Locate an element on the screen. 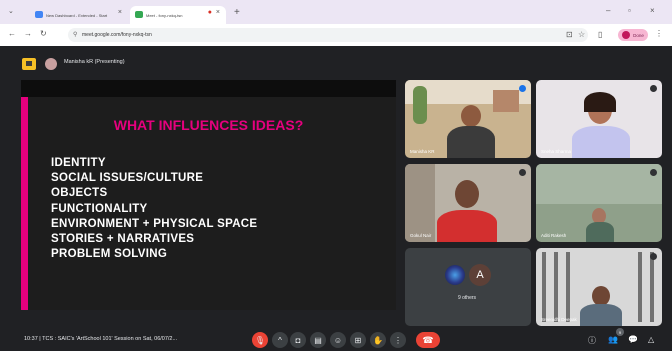 The height and width of the screenshot is (351, 672). presentation-icon is located at coordinates (29, 64).